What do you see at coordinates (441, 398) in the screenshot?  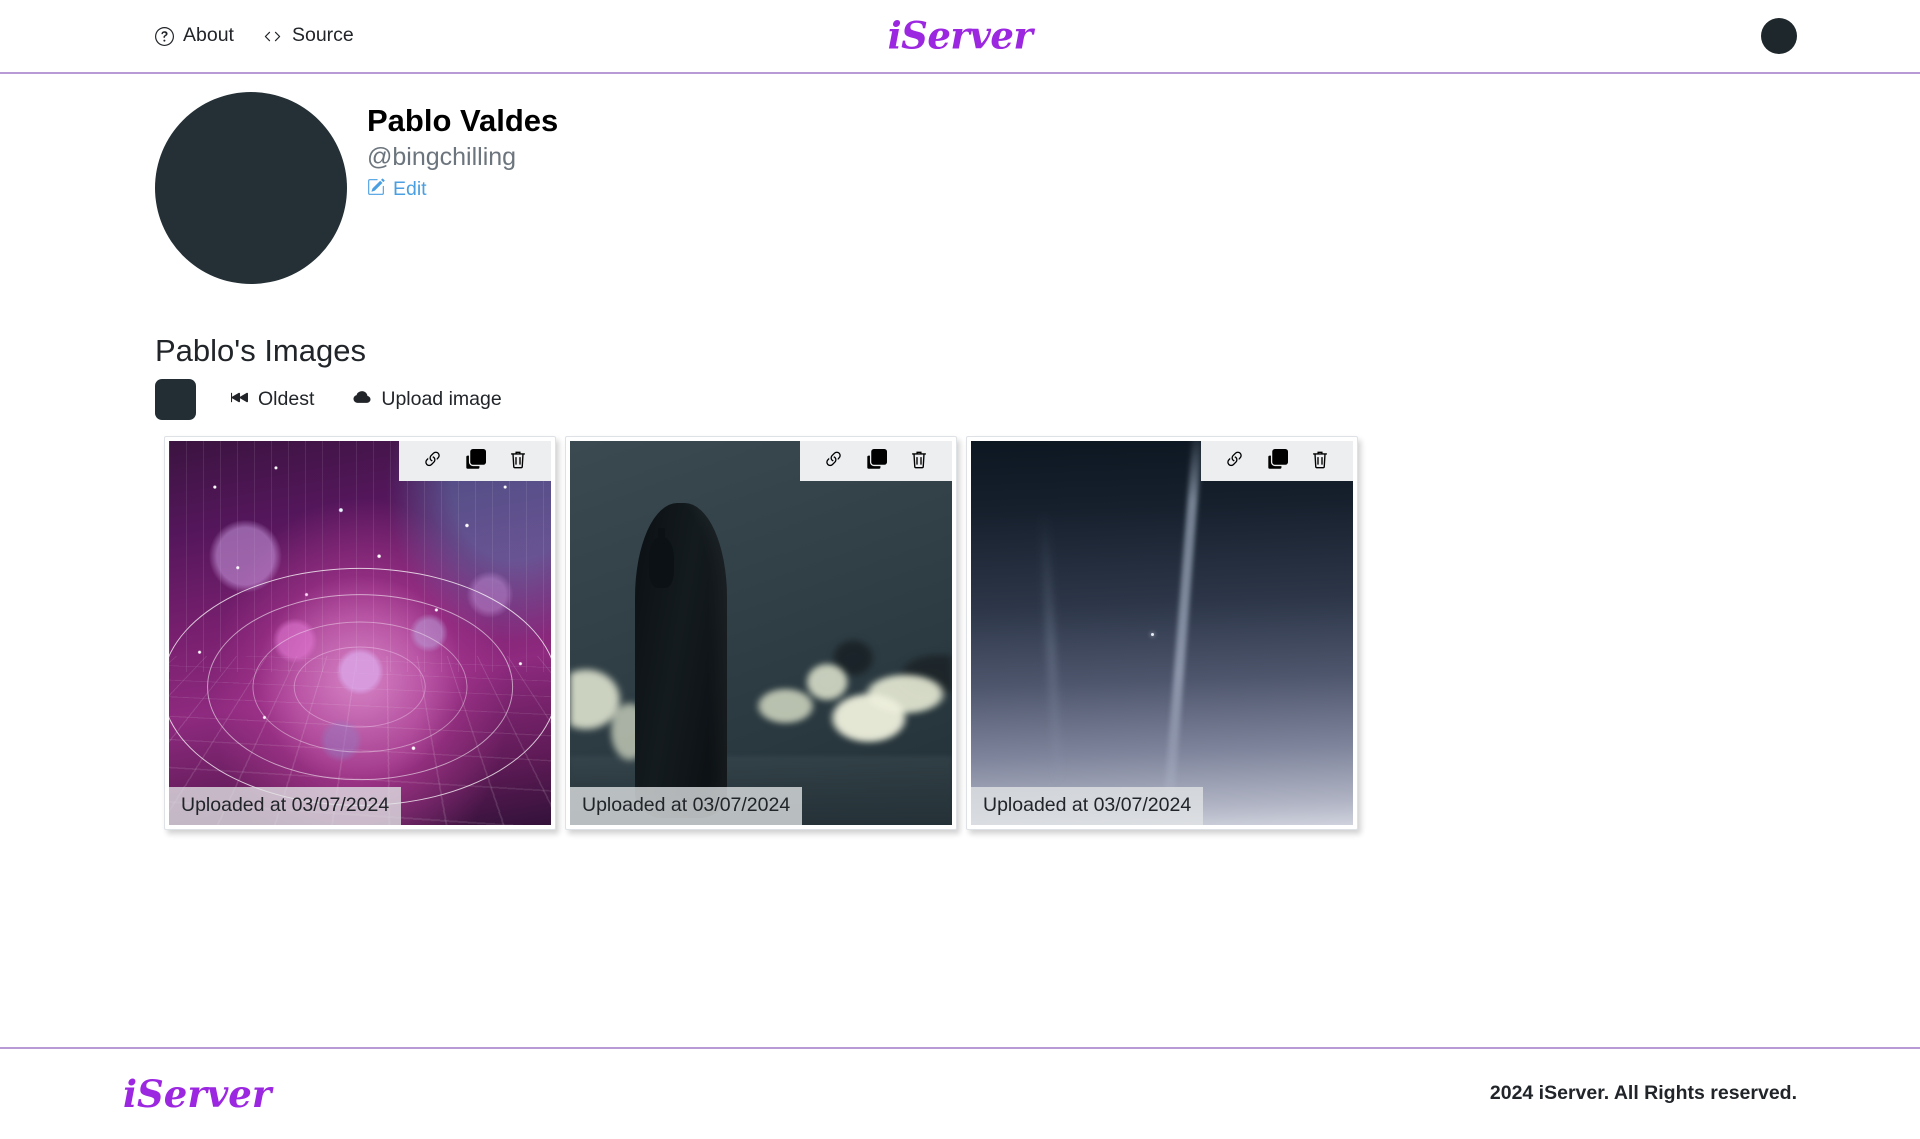 I see `upload-image-label: Upload image` at bounding box center [441, 398].